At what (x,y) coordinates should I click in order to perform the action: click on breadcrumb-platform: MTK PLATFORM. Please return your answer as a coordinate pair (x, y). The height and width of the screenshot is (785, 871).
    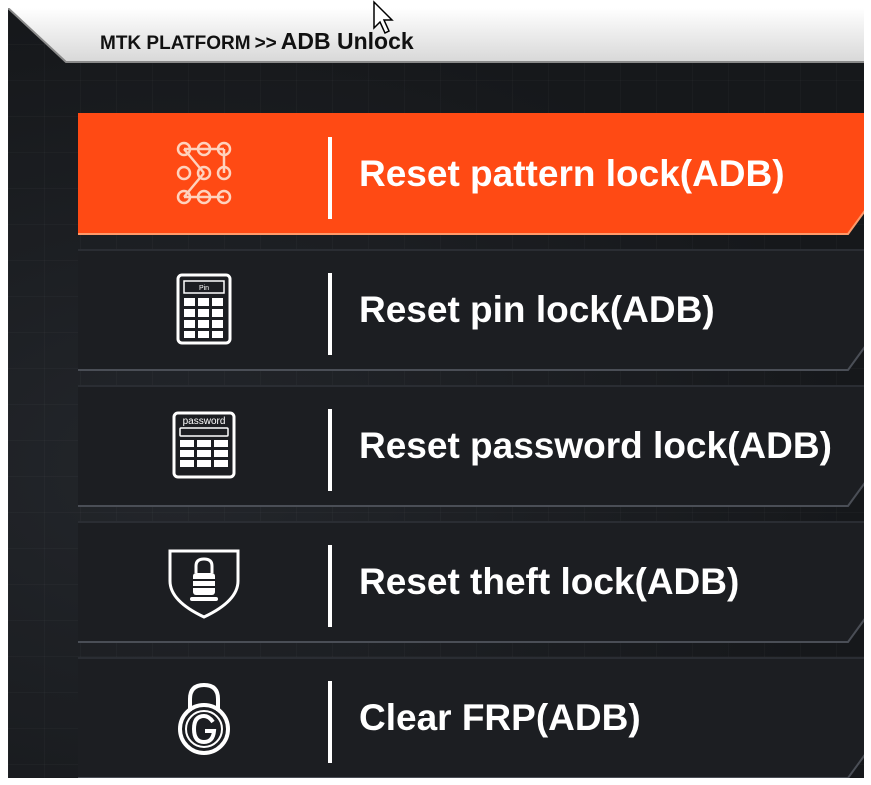
    Looking at the image, I should click on (175, 43).